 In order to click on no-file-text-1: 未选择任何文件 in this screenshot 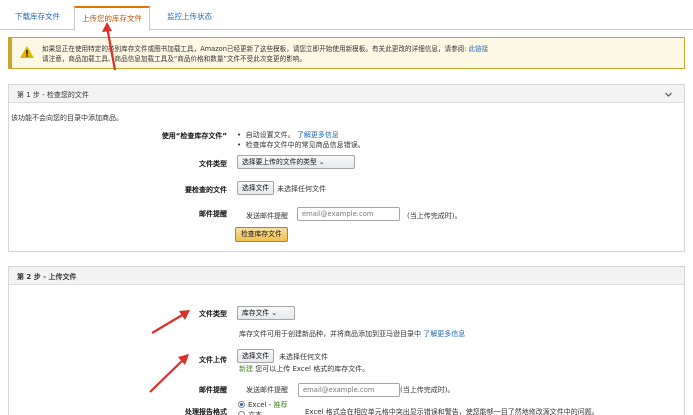, I will do `click(301, 189)`.